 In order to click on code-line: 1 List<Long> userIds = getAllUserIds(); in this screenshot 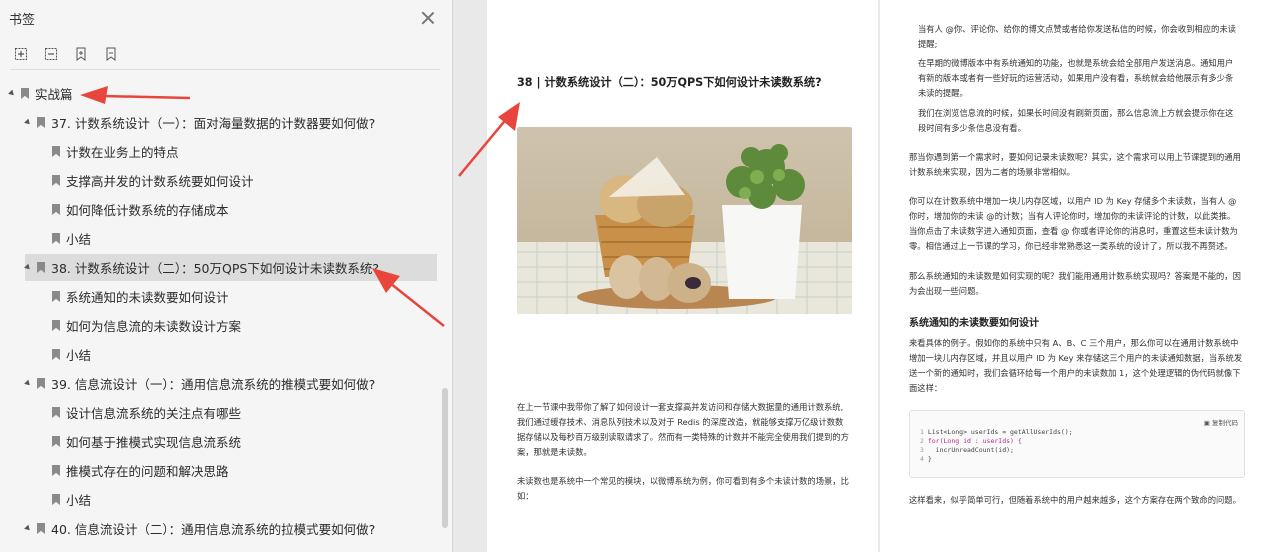, I will do `click(996, 432)`.